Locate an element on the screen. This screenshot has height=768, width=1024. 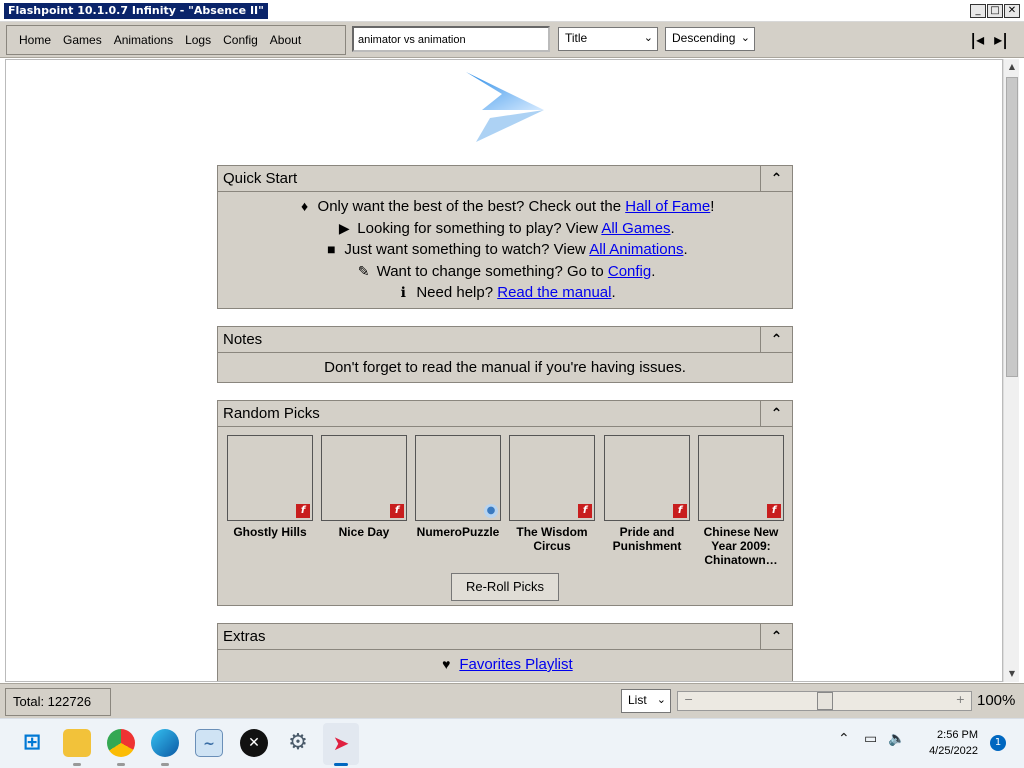
game-thumbnail: ● is located at coordinates (458, 478).